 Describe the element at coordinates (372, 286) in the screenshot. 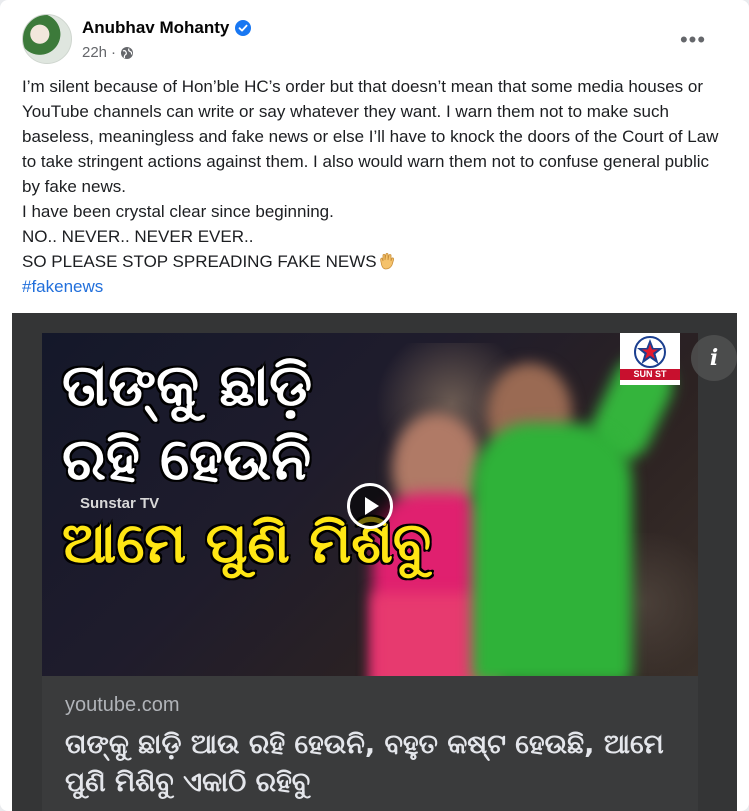

I see `post-line: #fakenews` at that location.